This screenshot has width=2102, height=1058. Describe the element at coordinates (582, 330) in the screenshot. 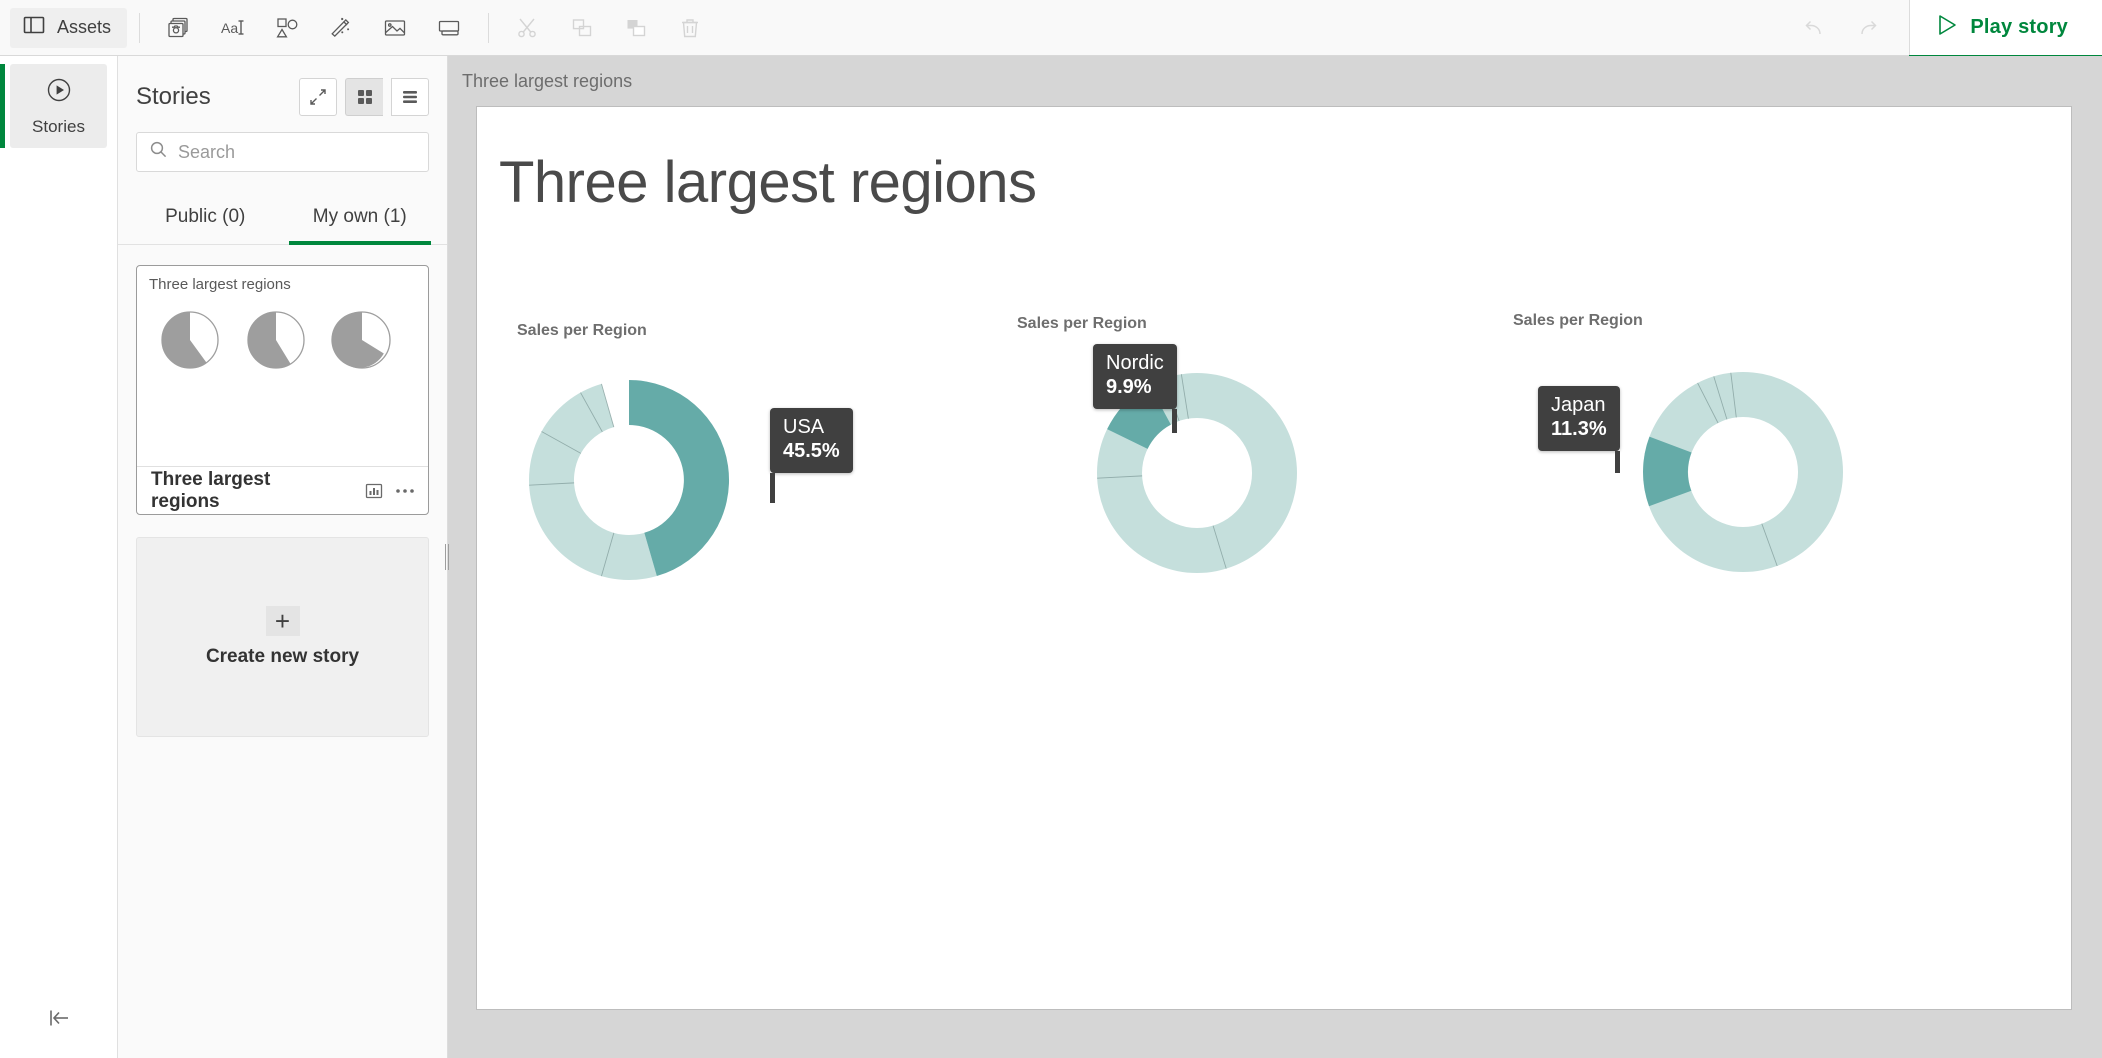

I see `chart-title-1: Sales per Region` at that location.